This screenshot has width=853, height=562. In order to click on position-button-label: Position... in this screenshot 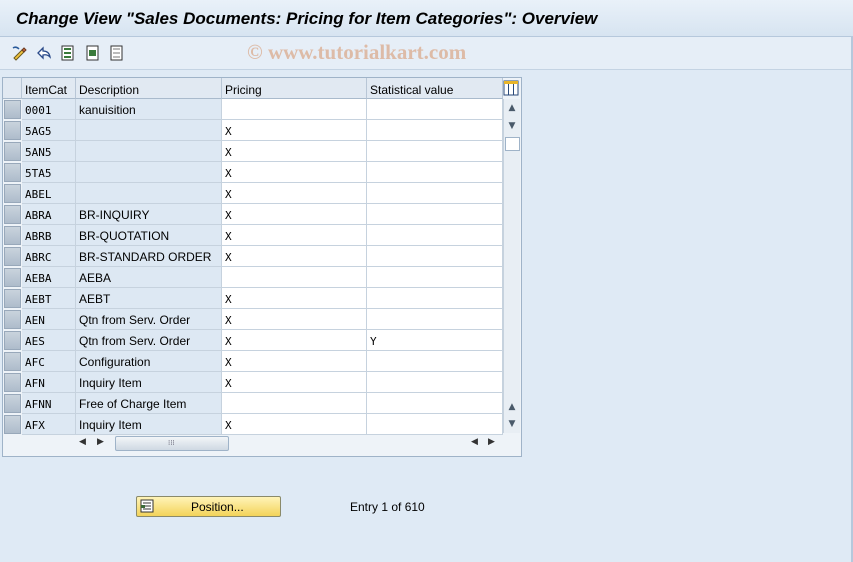, I will do `click(217, 507)`.